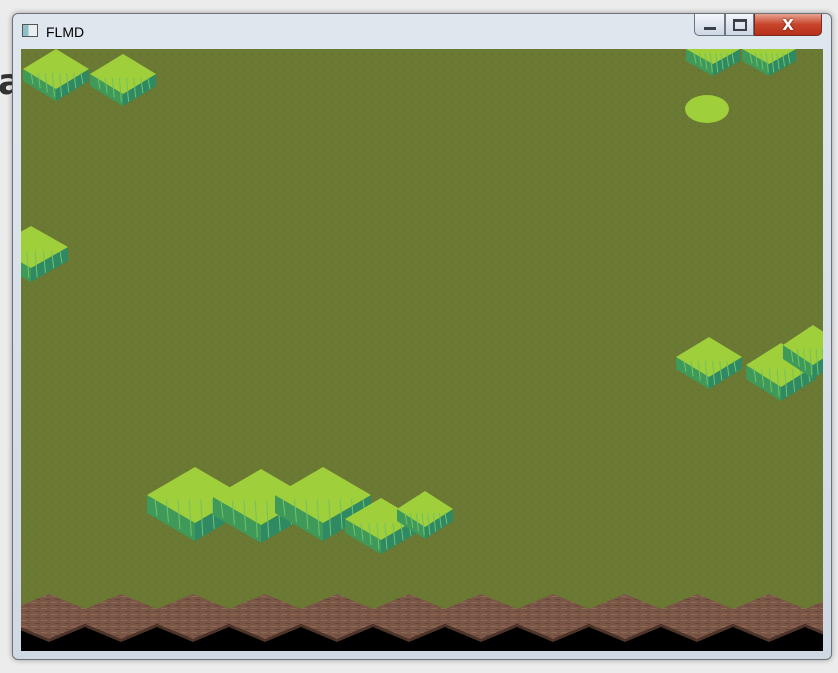 This screenshot has height=673, width=838. I want to click on close-button: X, so click(788, 25).